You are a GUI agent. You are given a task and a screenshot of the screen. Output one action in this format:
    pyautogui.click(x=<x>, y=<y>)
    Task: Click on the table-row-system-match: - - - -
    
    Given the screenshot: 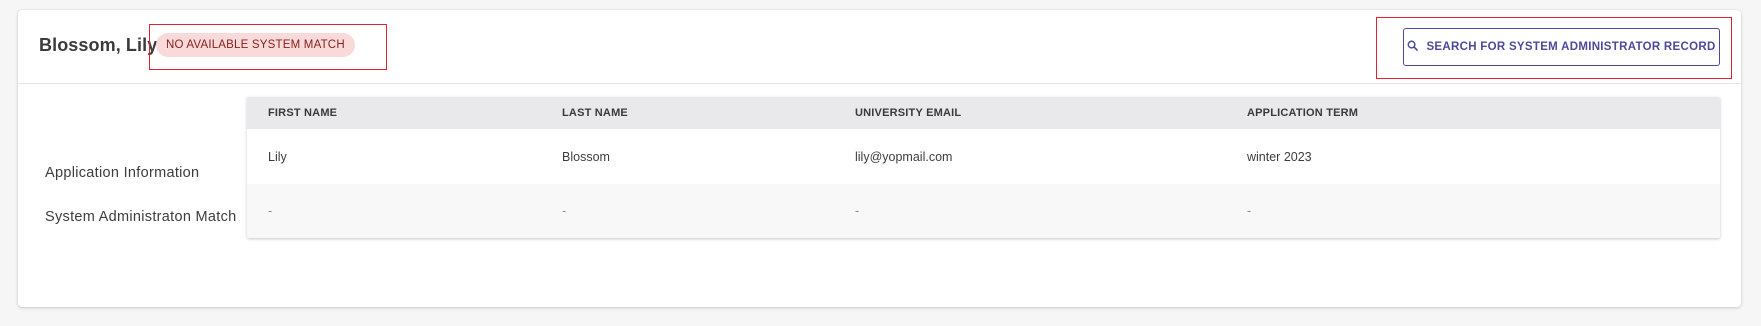 What is the action you would take?
    pyautogui.click(x=983, y=211)
    